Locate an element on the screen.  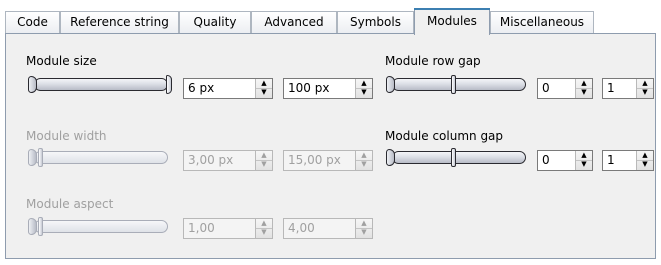
module-width-range-slider is located at coordinates (100, 157).